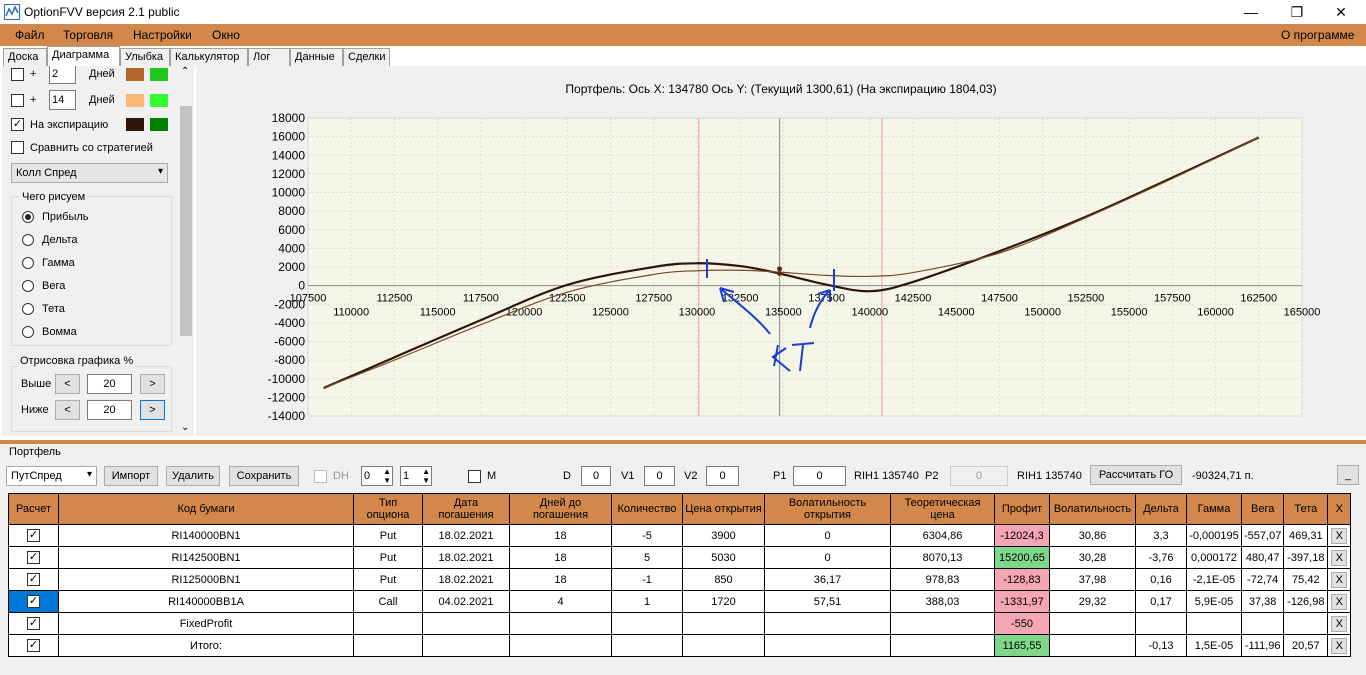 The width and height of the screenshot is (1366, 675). Describe the element at coordinates (1339, 509) in the screenshot. I see `column-header-remove: X` at that location.